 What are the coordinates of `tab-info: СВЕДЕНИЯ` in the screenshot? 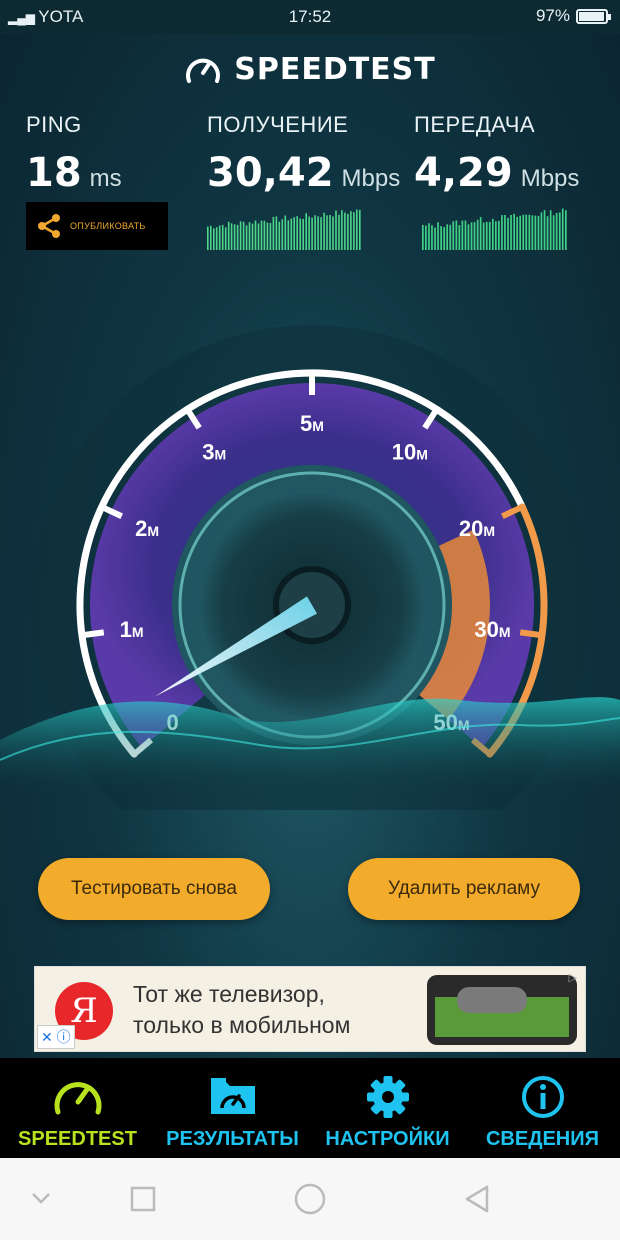 It's located at (542, 1108).